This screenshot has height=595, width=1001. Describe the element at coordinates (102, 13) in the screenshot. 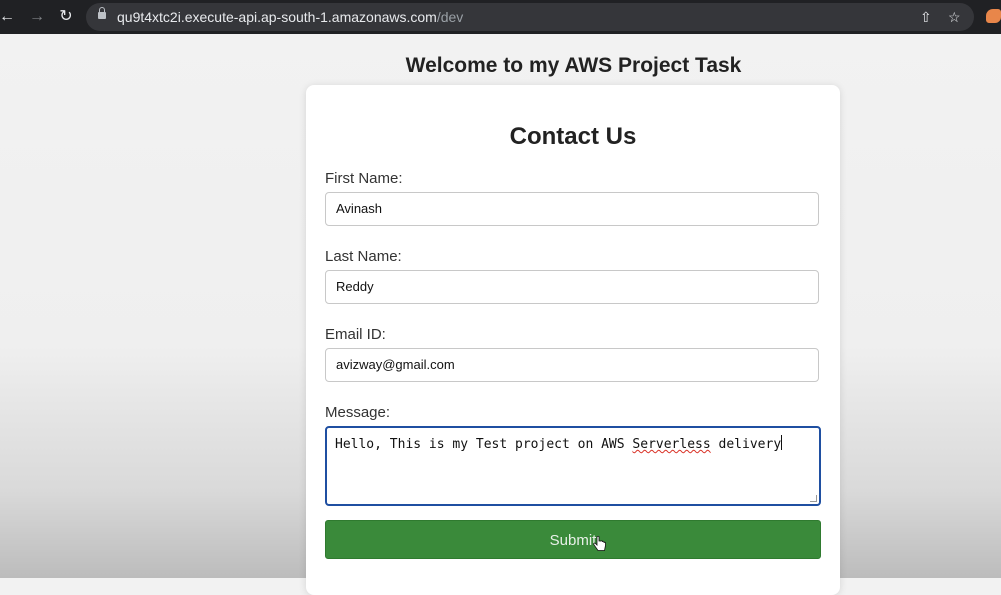

I see `lock-icon` at that location.